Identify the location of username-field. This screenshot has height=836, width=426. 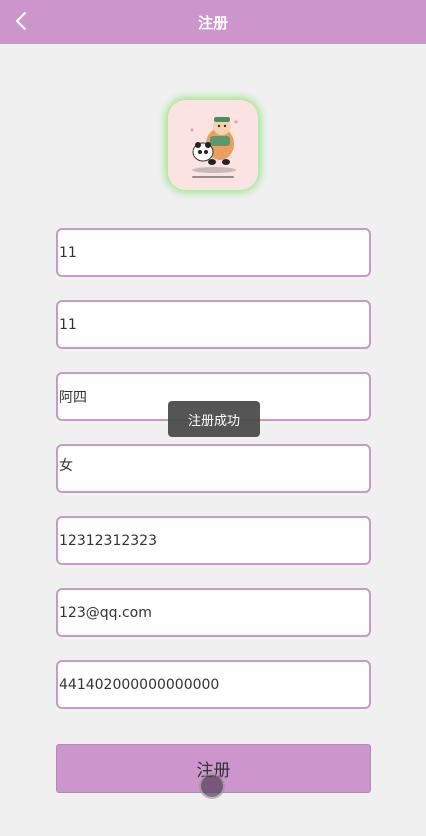
(213, 252).